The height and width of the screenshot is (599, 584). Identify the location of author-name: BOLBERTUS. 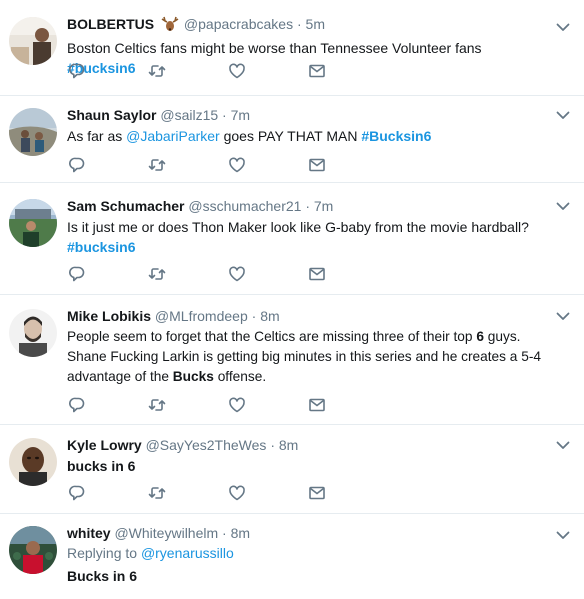
(110, 24).